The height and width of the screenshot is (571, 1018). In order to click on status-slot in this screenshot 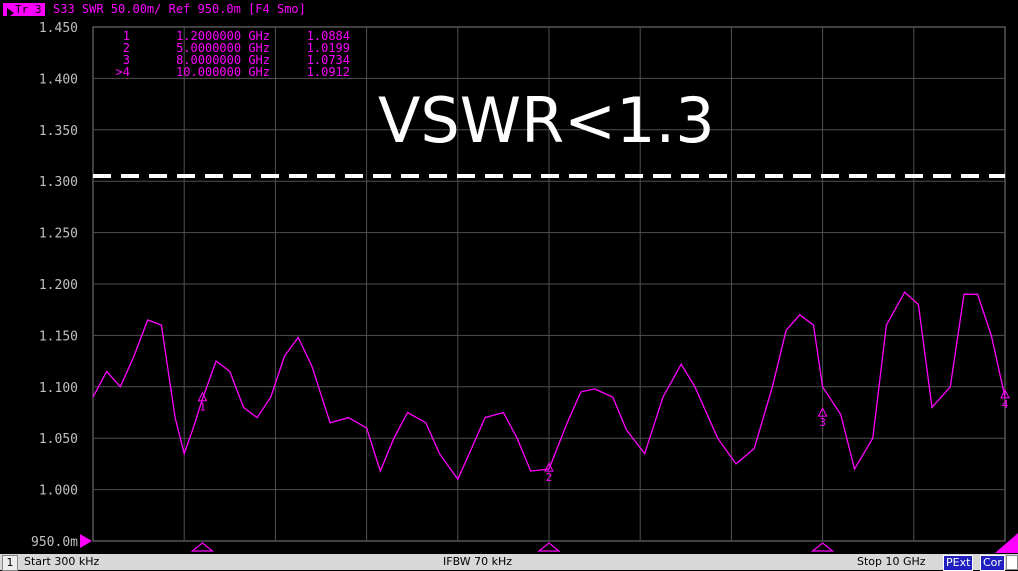, I will do `click(1012, 562)`.